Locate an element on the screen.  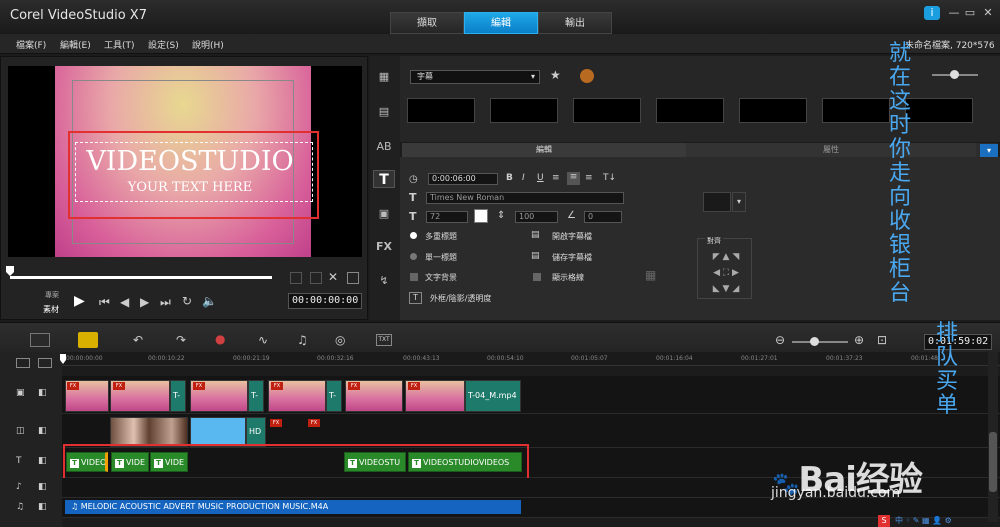
border-shadow-icon: T is located at coordinates (415, 298).